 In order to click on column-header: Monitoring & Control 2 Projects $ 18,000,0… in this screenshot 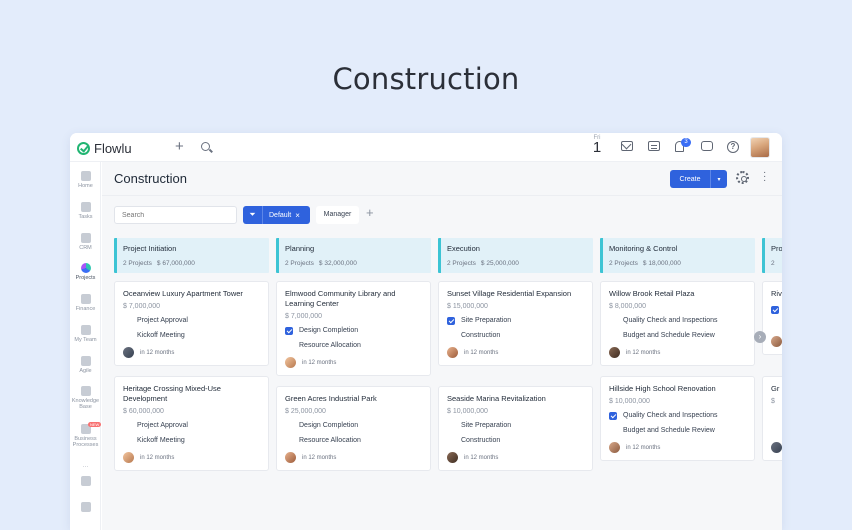, I will do `click(677, 255)`.